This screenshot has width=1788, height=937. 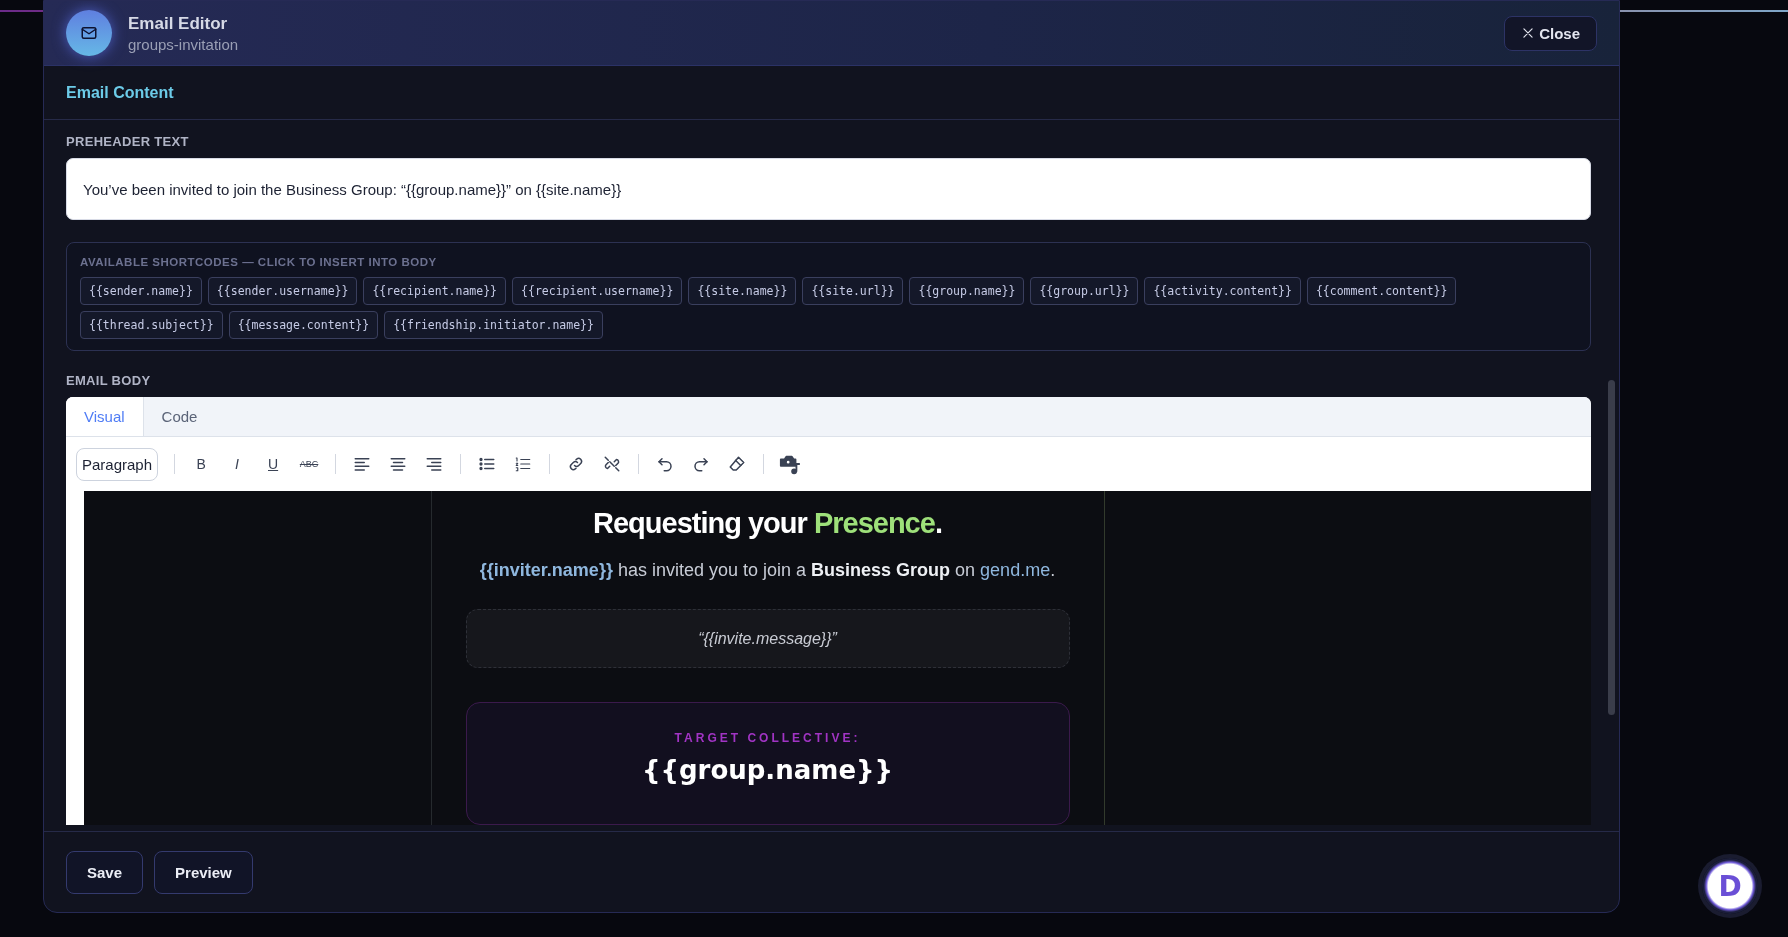 What do you see at coordinates (853, 291) in the screenshot?
I see `shortcode-chip: {{site.url}}` at bounding box center [853, 291].